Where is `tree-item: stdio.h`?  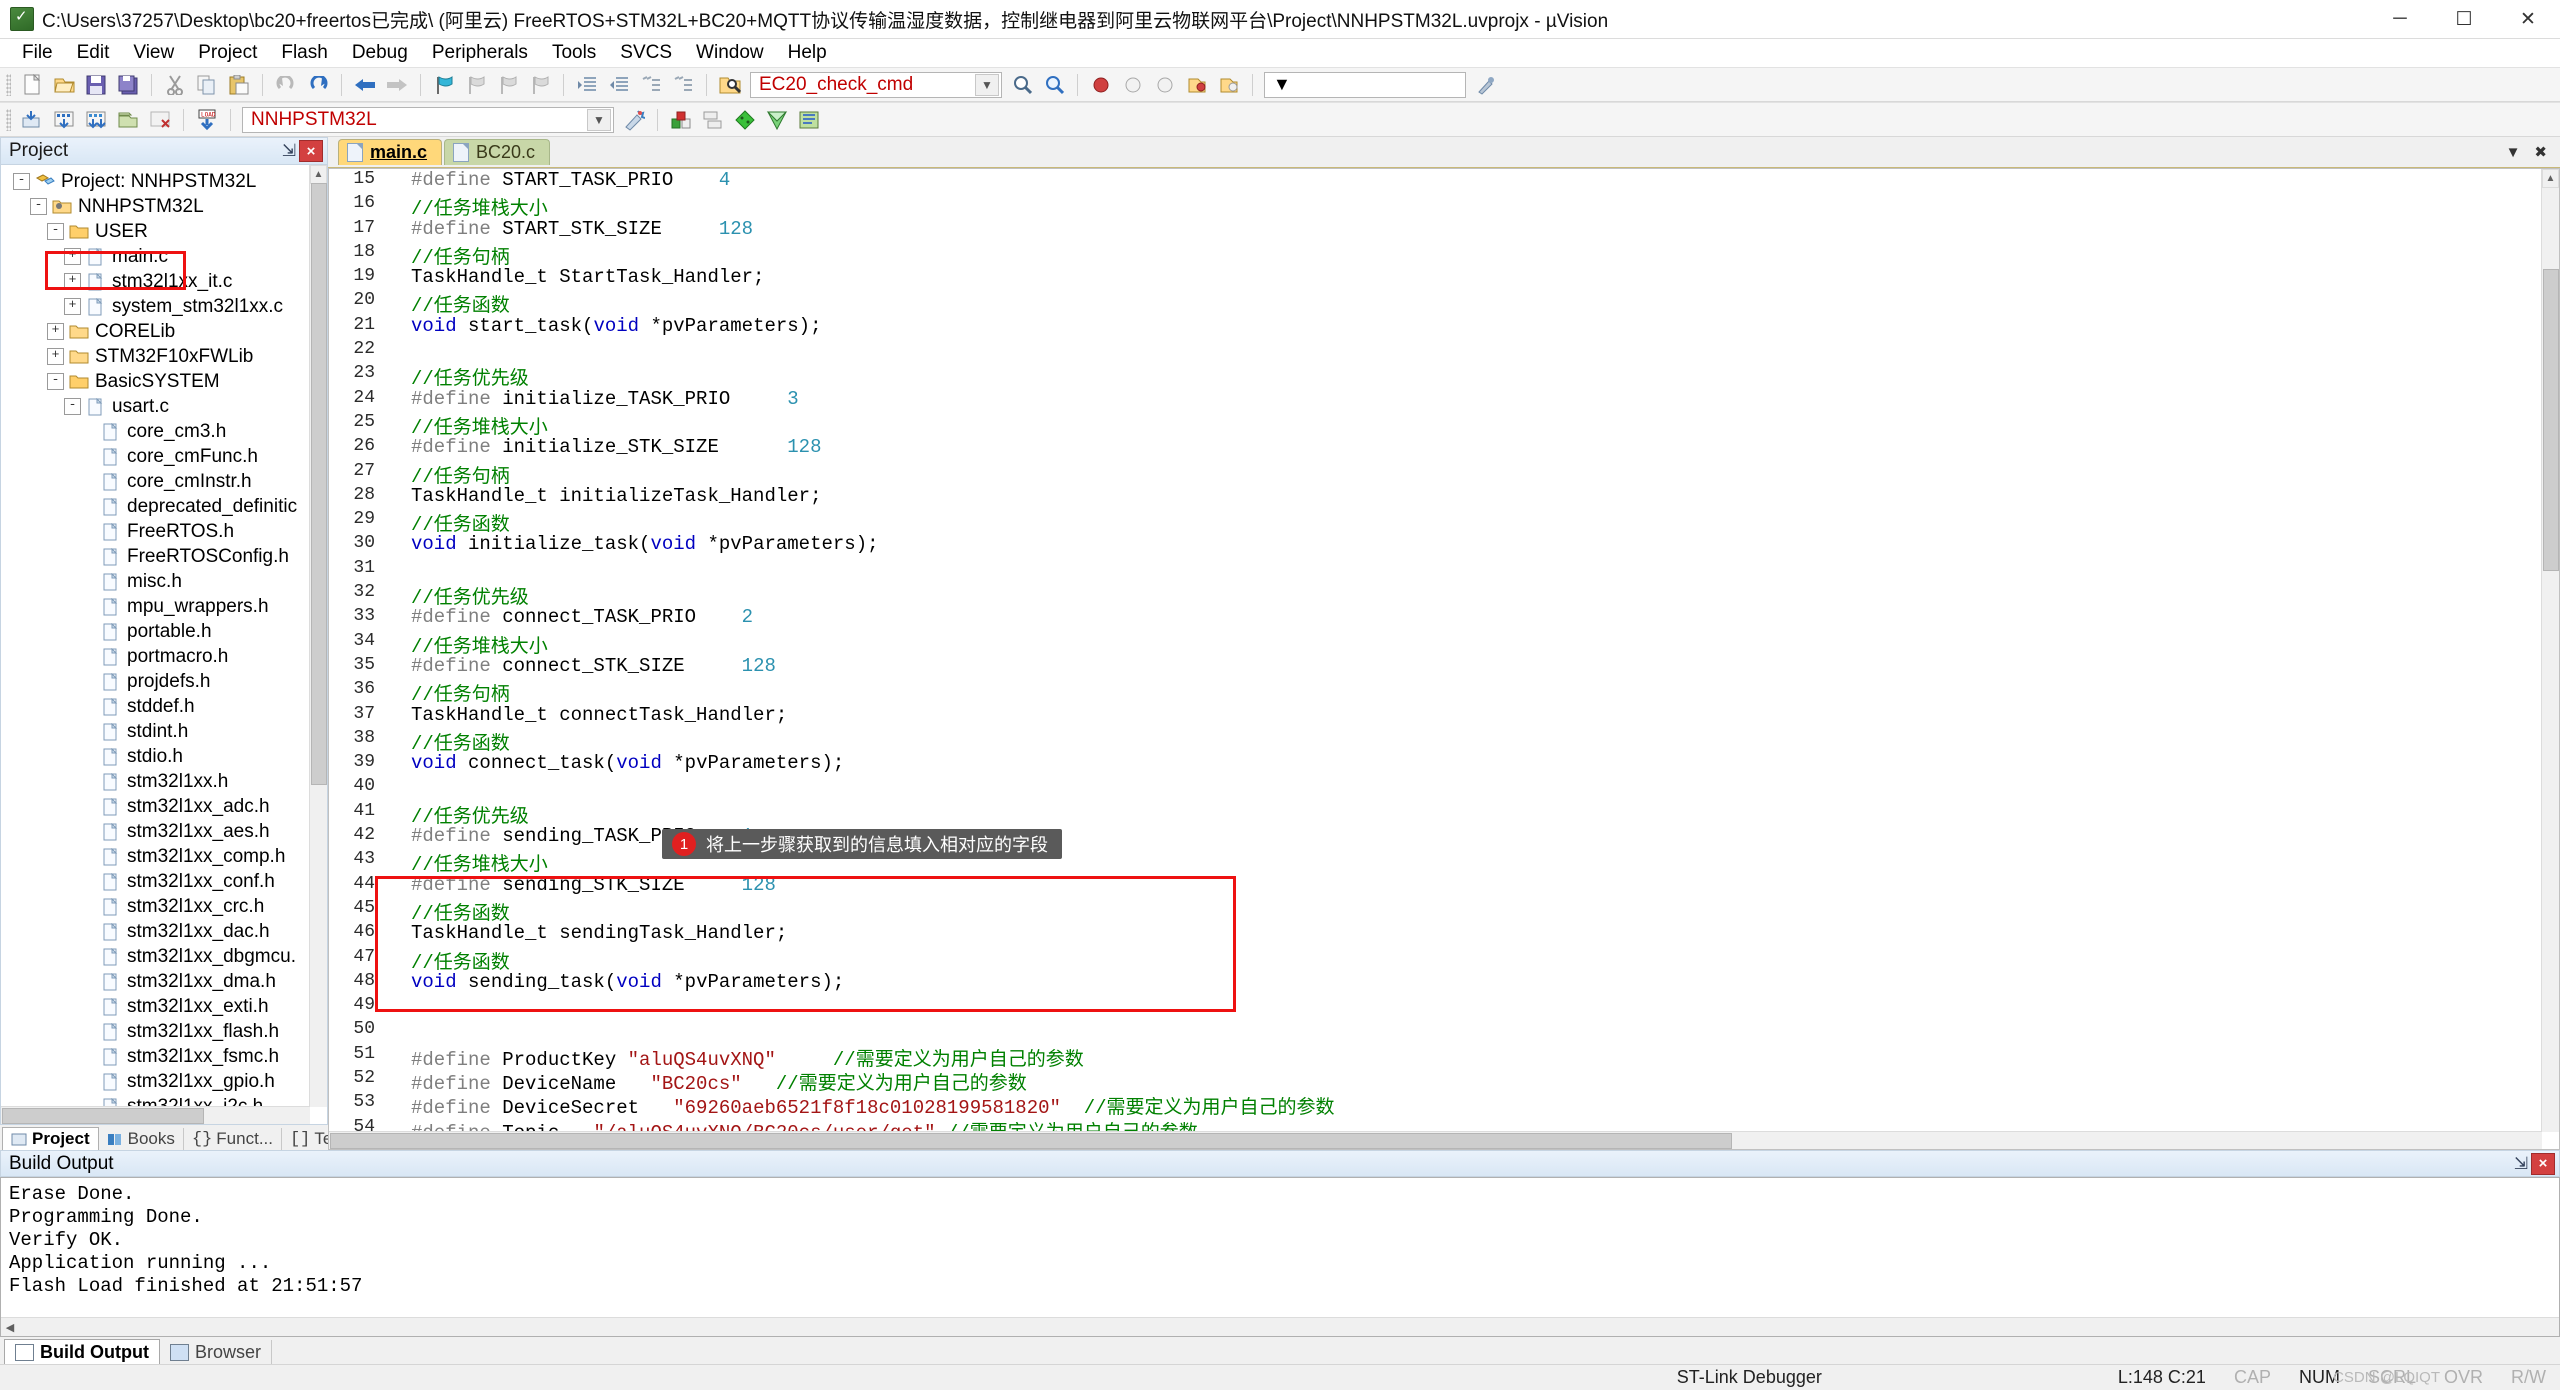 tree-item: stdio.h is located at coordinates (157, 756).